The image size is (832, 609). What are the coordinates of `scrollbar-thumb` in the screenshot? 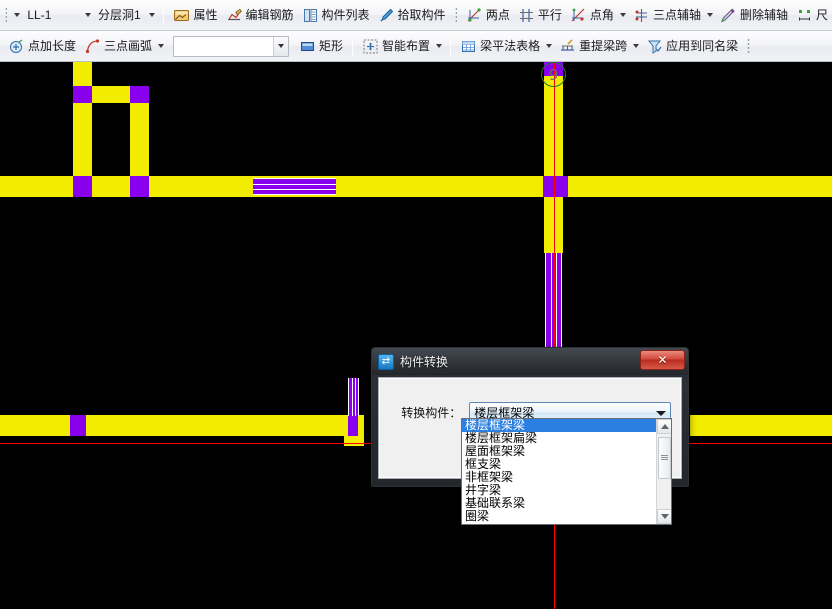 It's located at (664, 458).